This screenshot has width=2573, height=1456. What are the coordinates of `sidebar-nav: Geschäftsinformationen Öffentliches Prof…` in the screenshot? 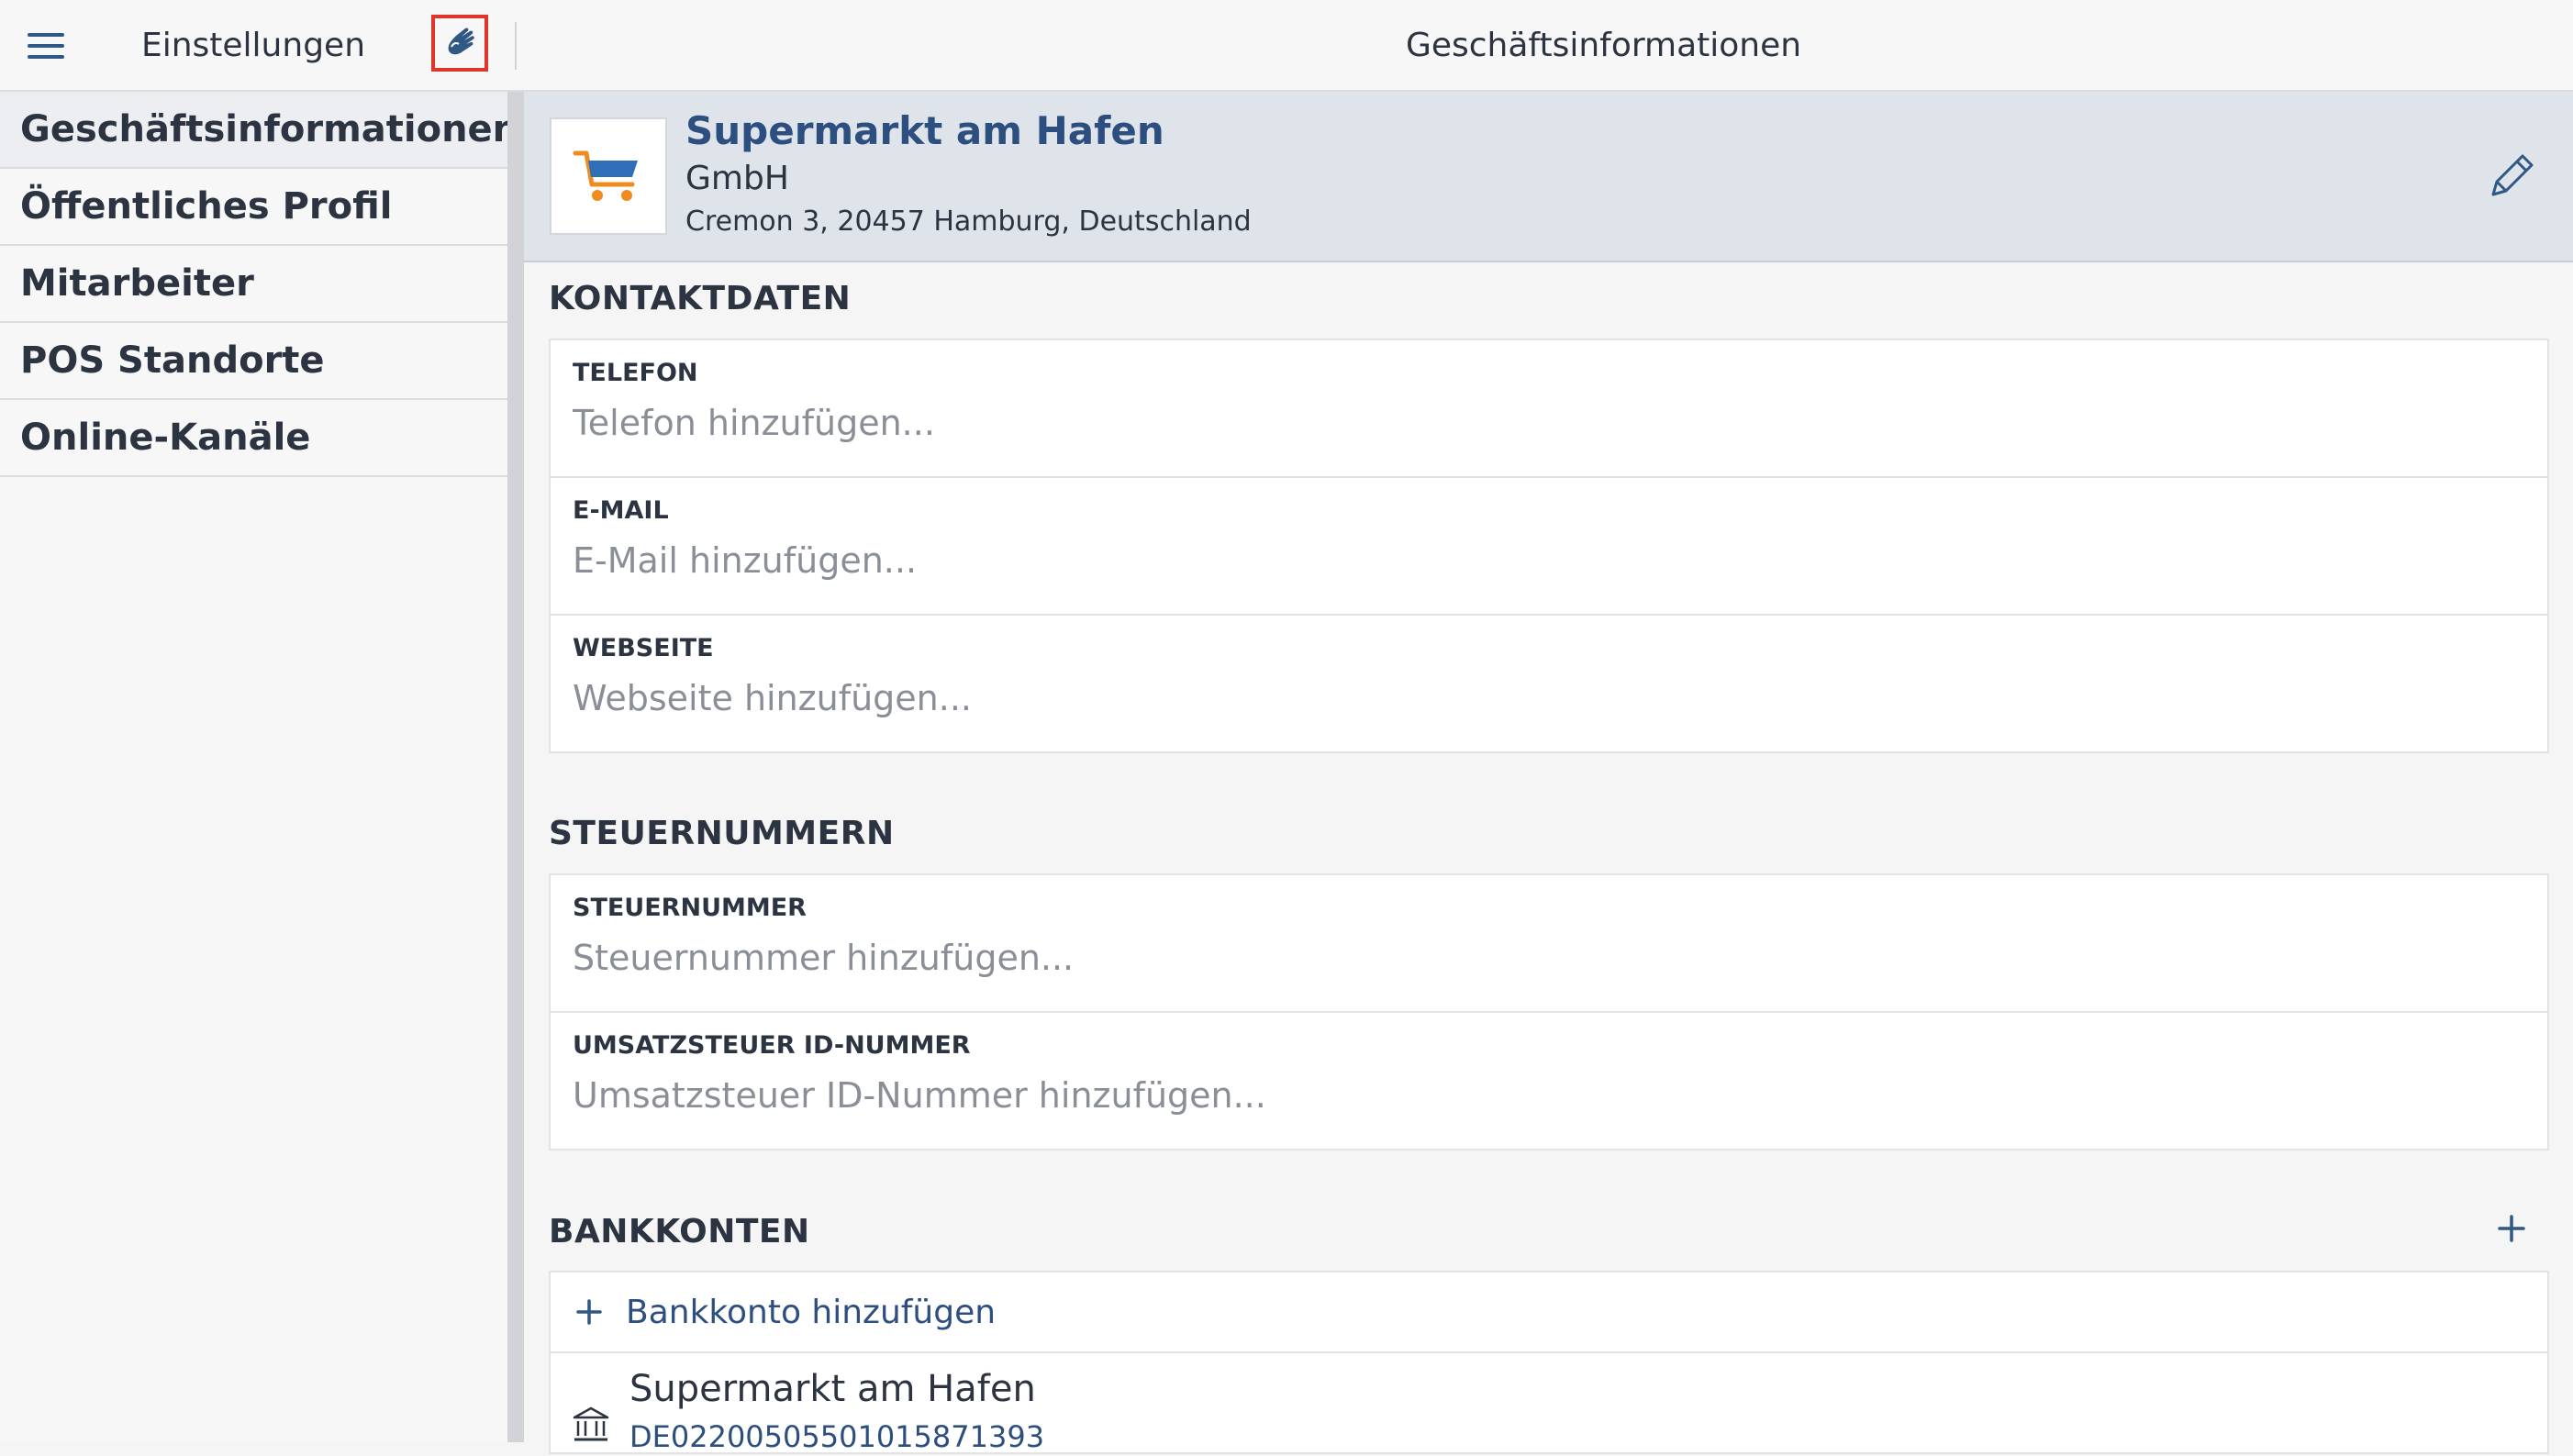 It's located at (259, 284).